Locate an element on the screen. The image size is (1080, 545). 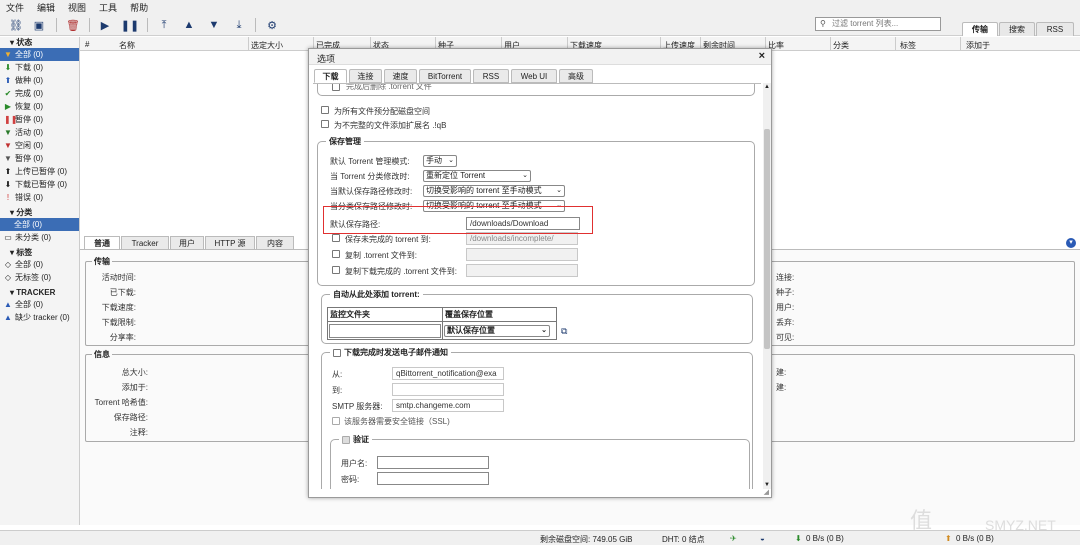
tracker-item-trackerless: ▲ 缺少 tracker (0) is located at coordinates (39, 317).